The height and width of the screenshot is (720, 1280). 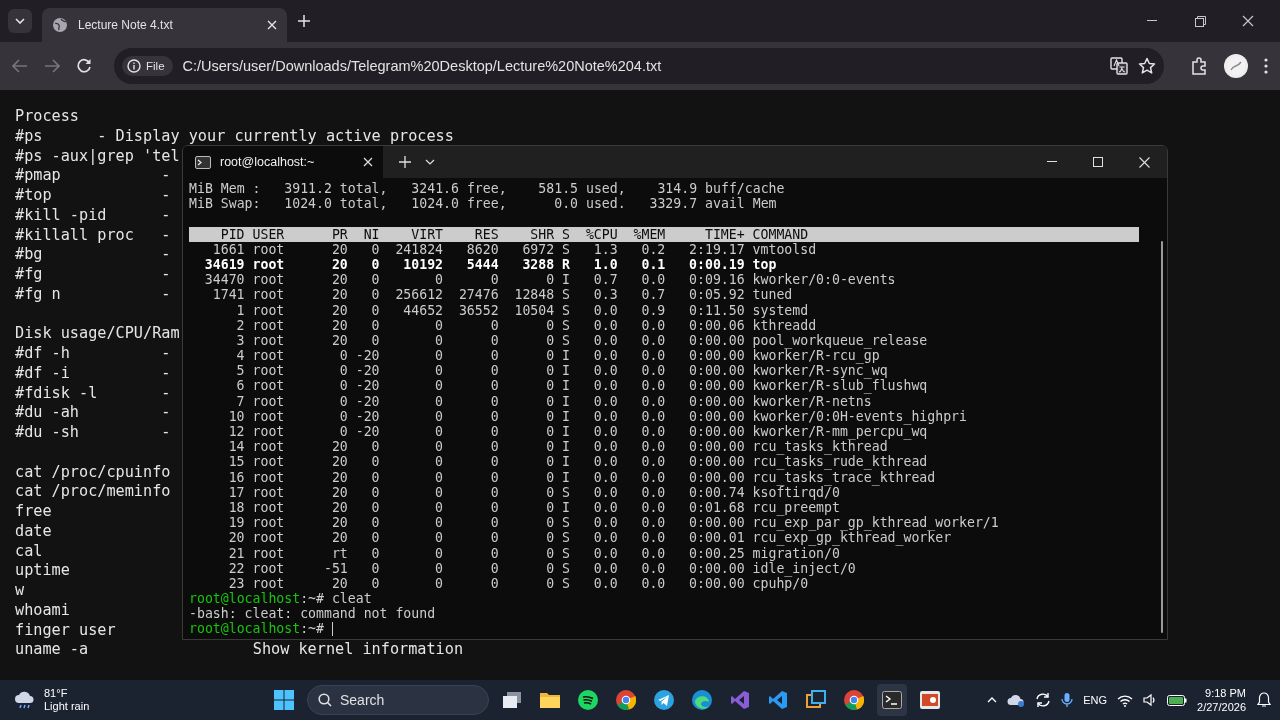 What do you see at coordinates (93, 176) in the screenshot?
I see `text-line: #pmap -` at bounding box center [93, 176].